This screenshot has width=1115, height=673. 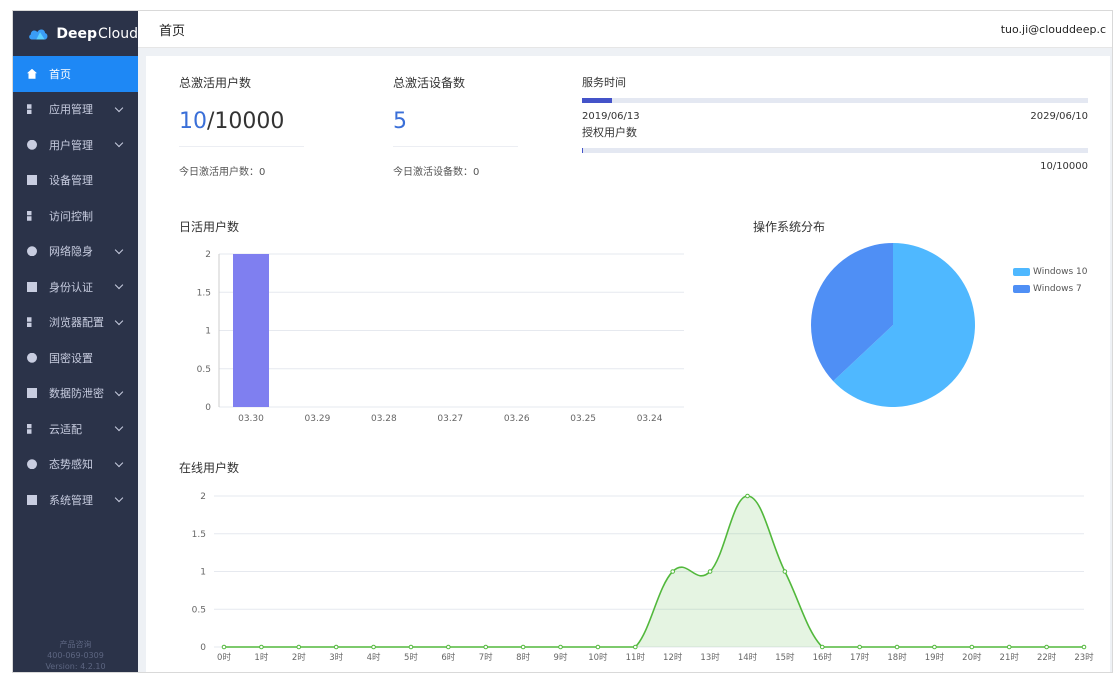 I want to click on y-tick-label: 1, so click(x=208, y=332).